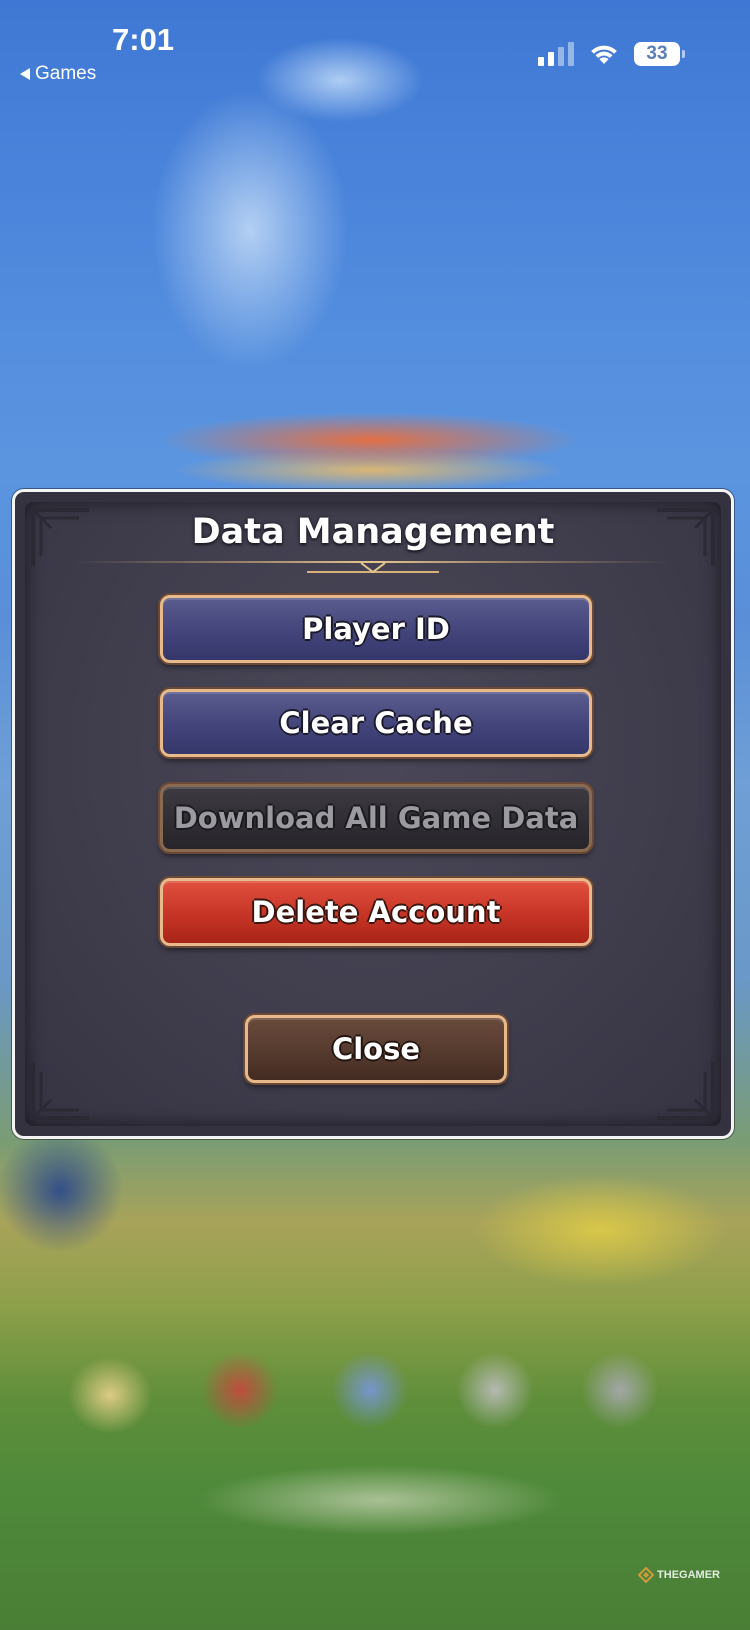 The width and height of the screenshot is (750, 1630). What do you see at coordinates (376, 629) in the screenshot?
I see `player-id-button: Player ID` at bounding box center [376, 629].